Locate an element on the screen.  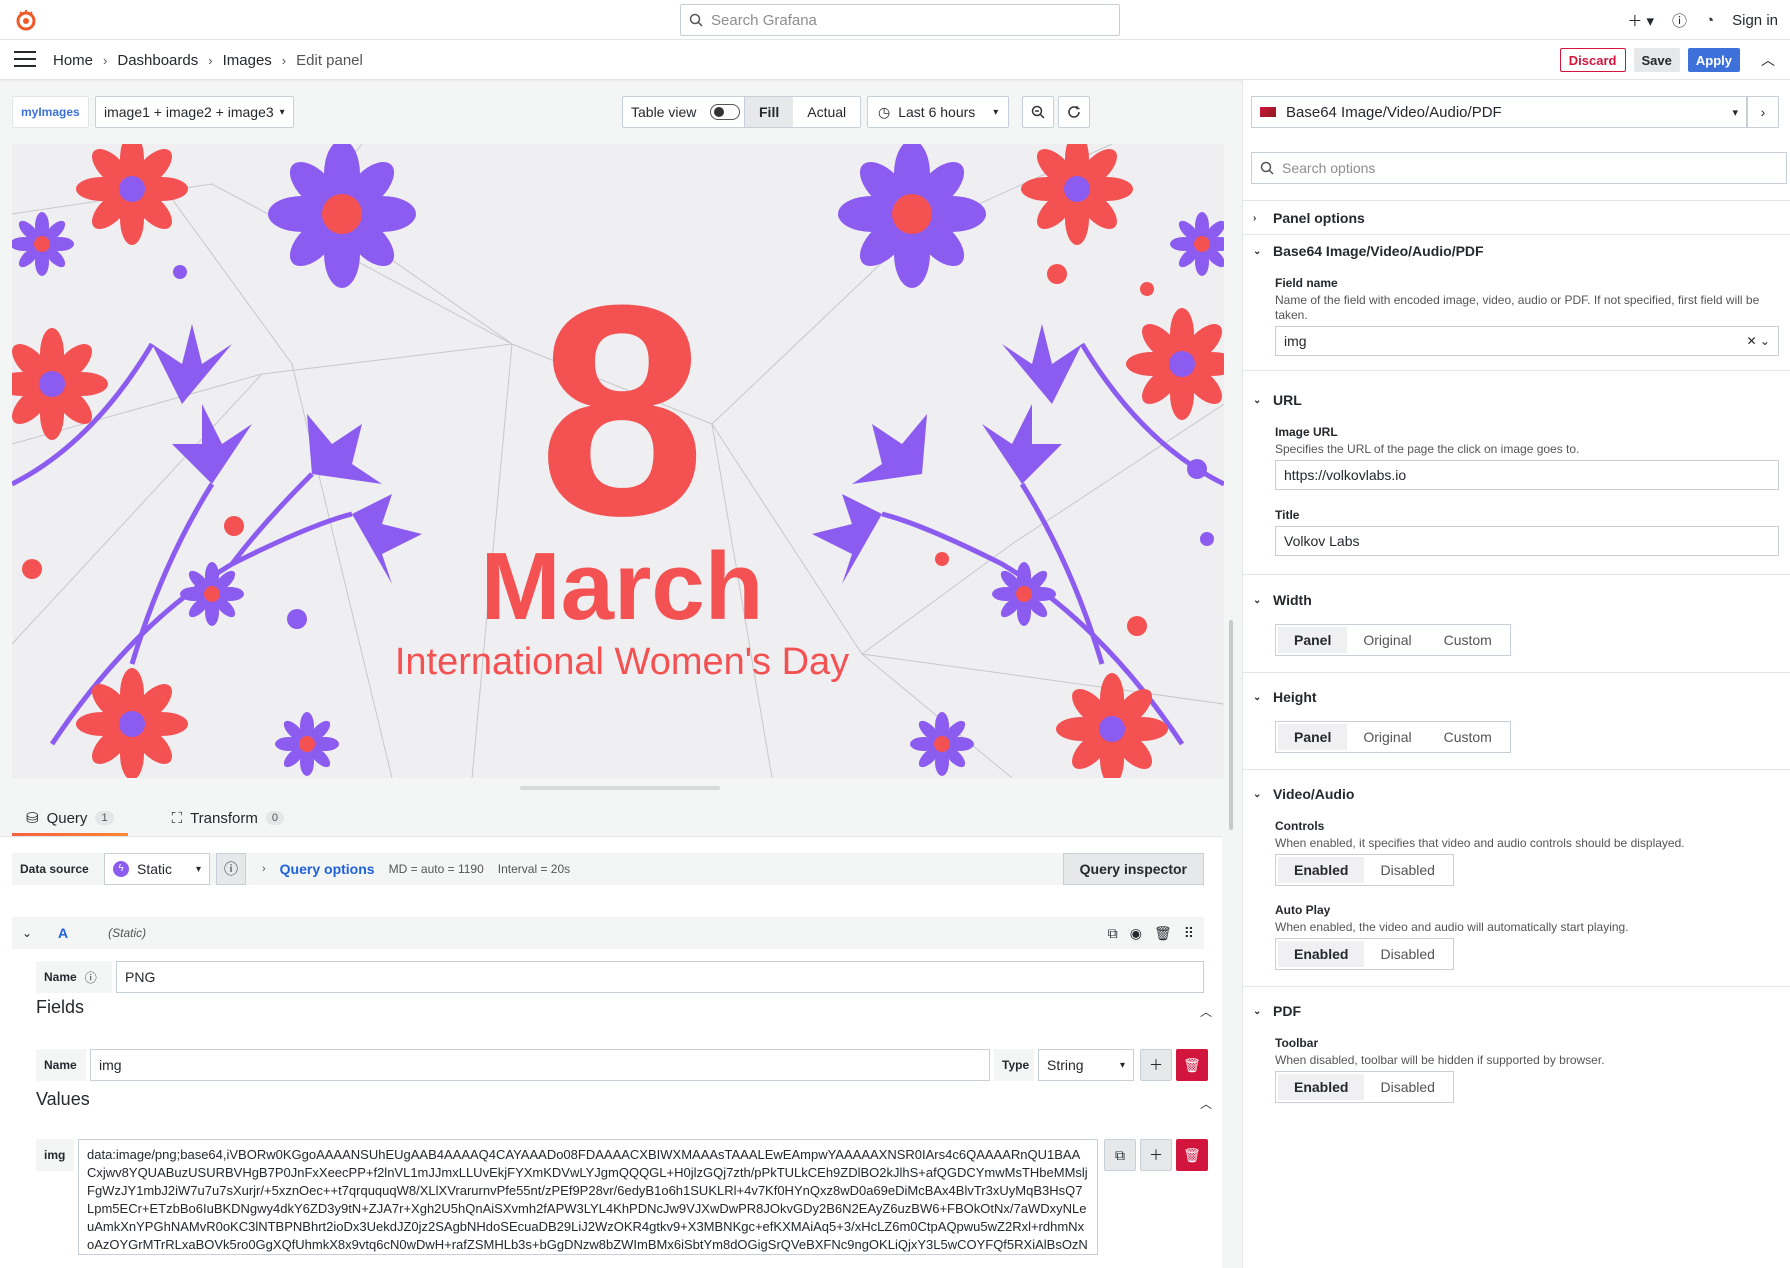
drag-handle-icon: ⠿ is located at coordinates (1189, 933).